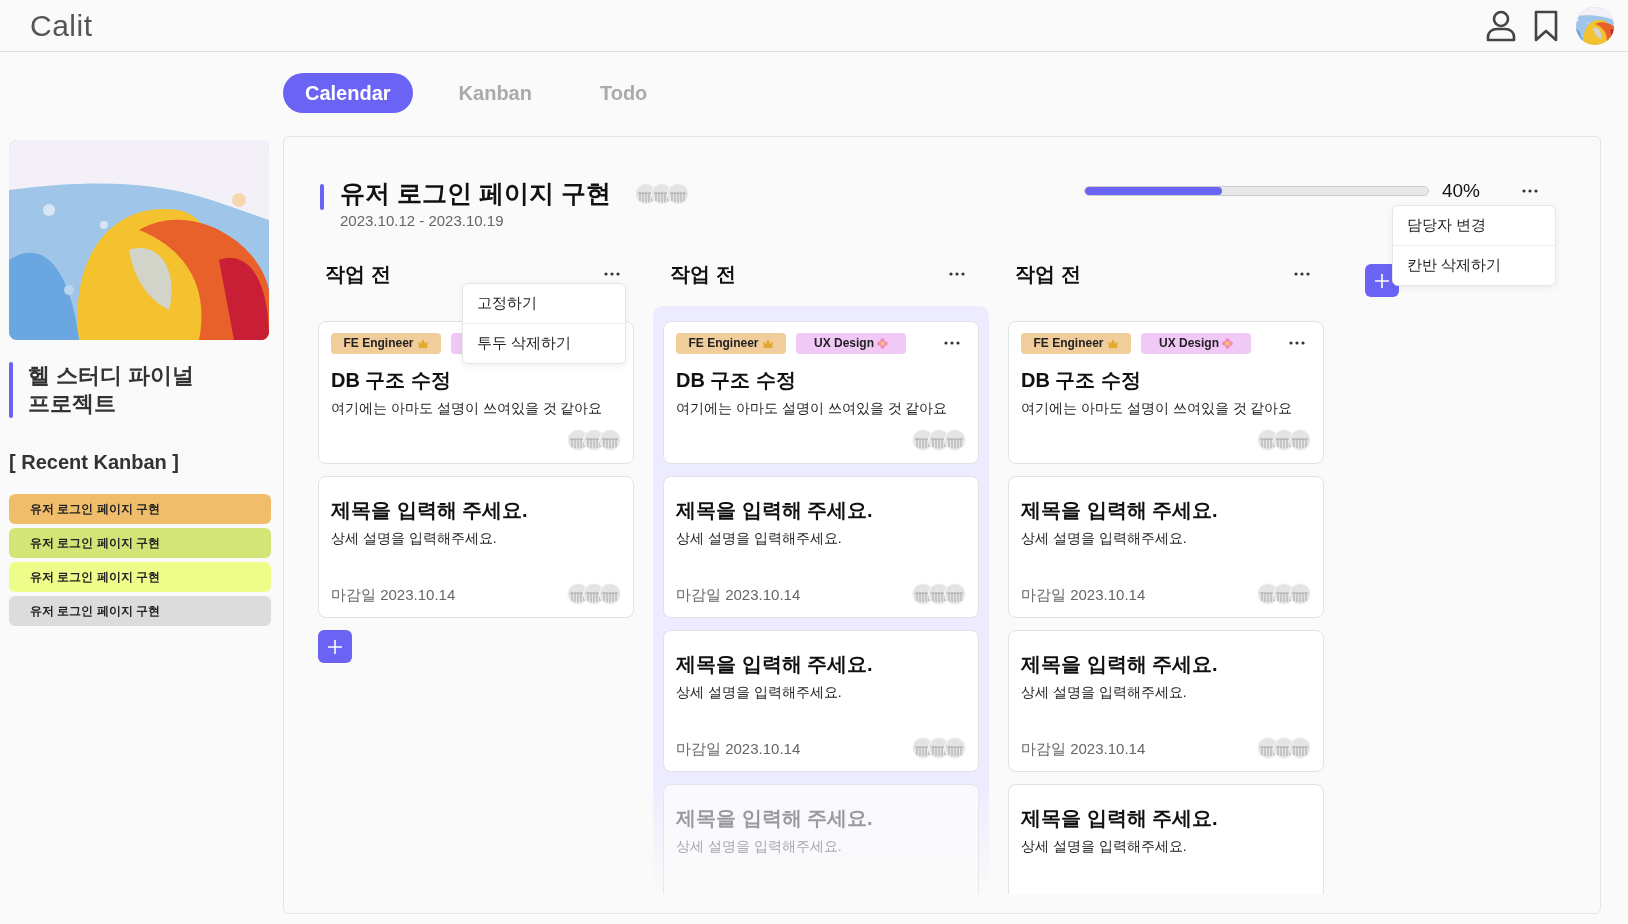 The image size is (1628, 924). Describe the element at coordinates (475, 193) in the screenshot. I see `kanban-title: 유저 로그인 페이지 구현` at that location.